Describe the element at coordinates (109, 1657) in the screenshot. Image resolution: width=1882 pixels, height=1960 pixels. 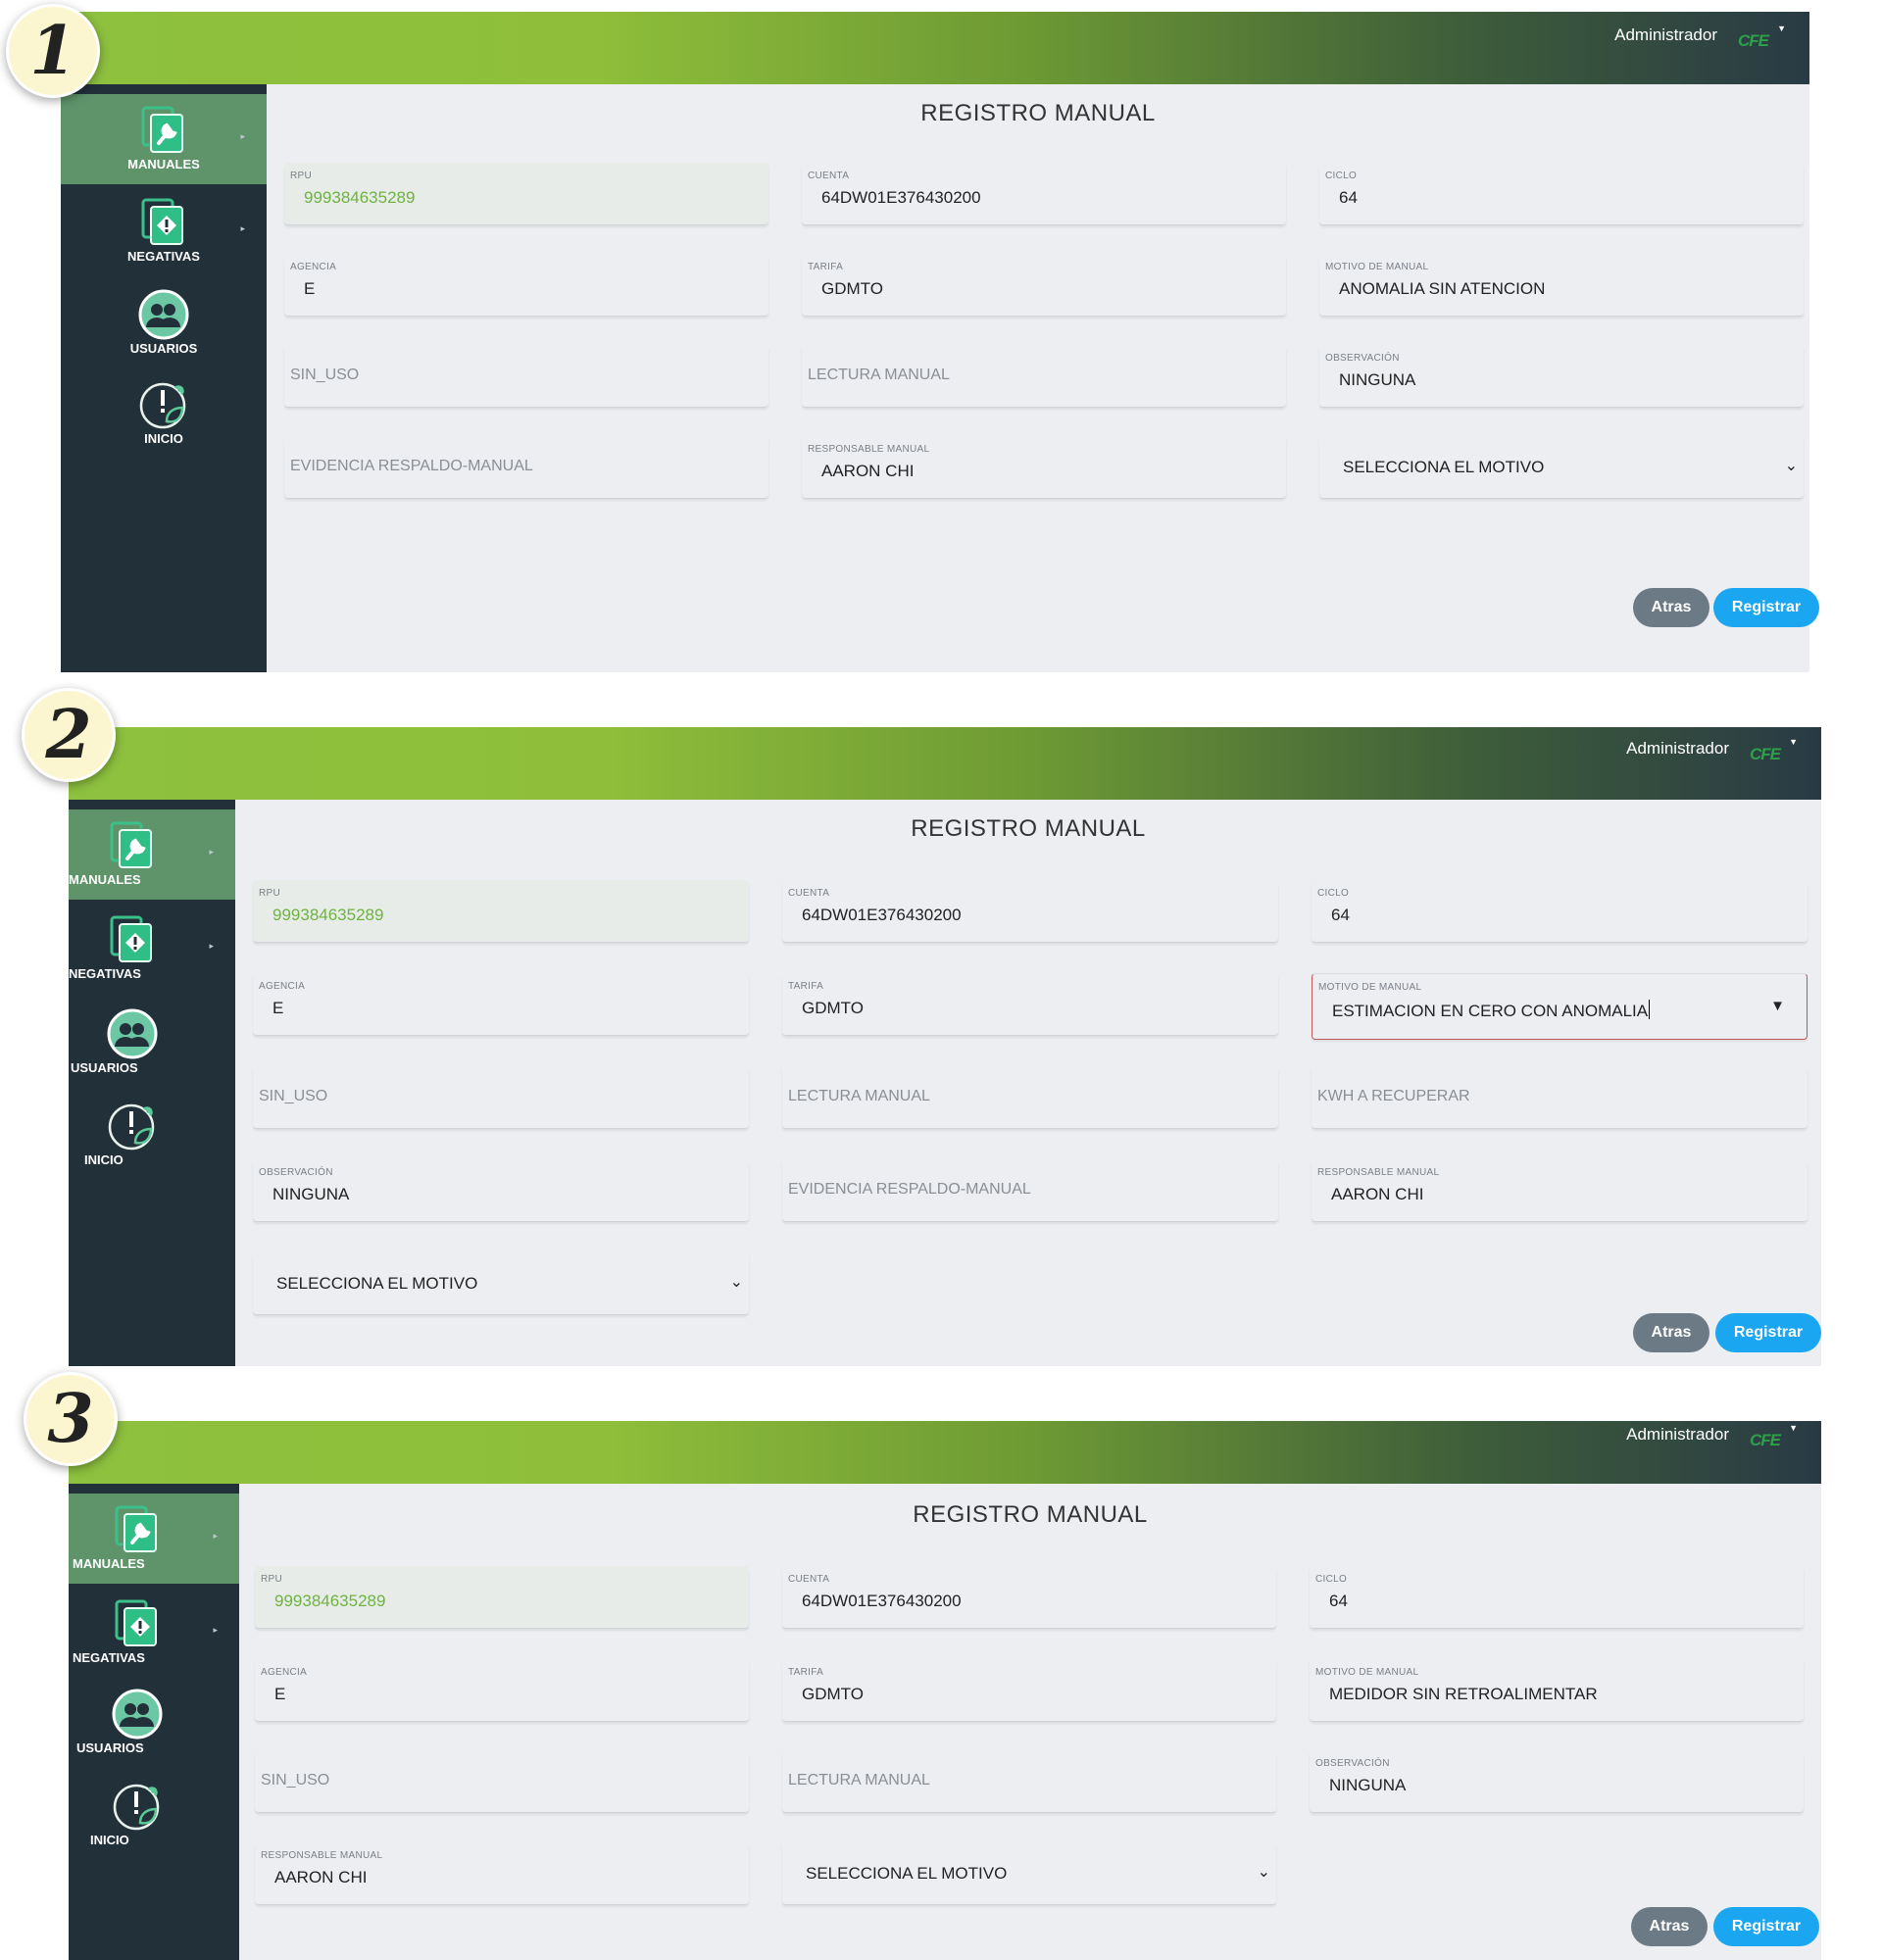
I see `sidebar-item-label: NEGATIVAS` at that location.